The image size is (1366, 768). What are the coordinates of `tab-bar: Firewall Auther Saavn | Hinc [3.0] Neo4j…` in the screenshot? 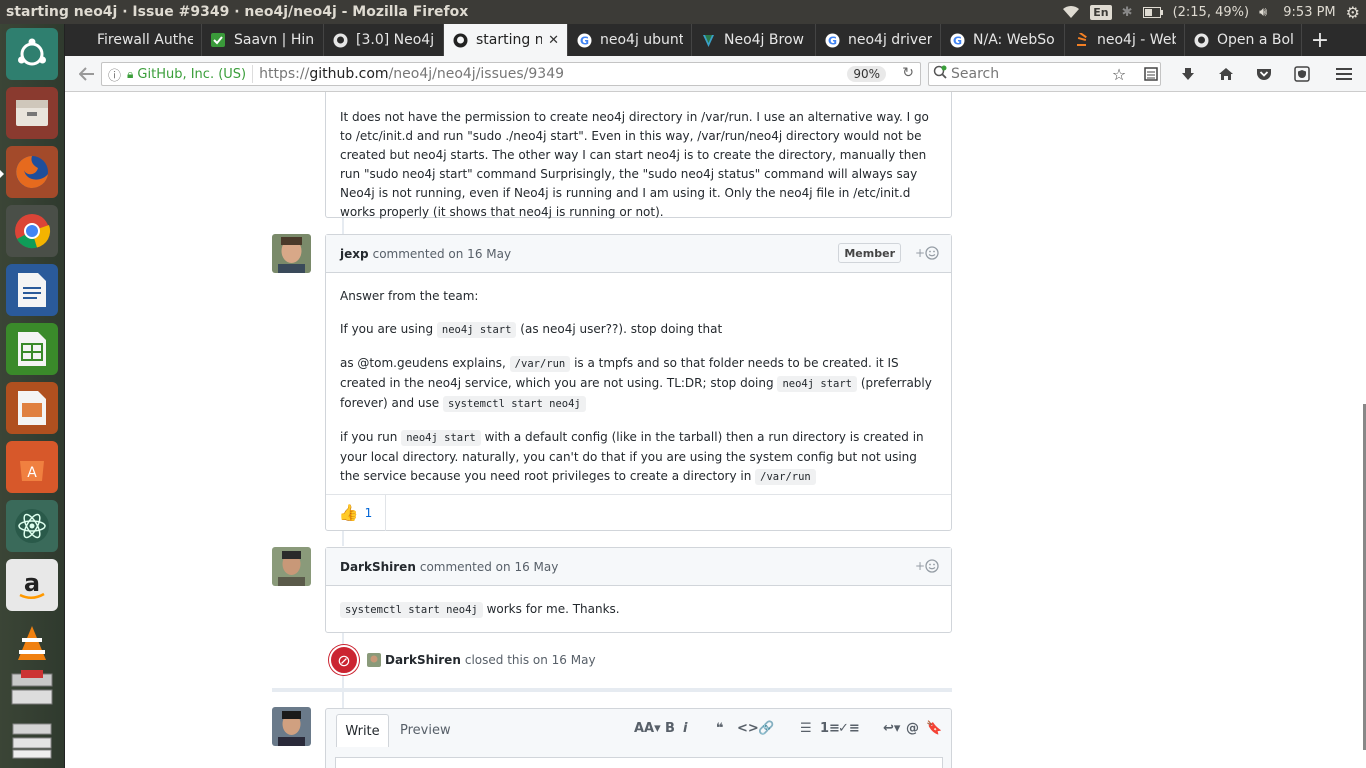 It's located at (715, 40).